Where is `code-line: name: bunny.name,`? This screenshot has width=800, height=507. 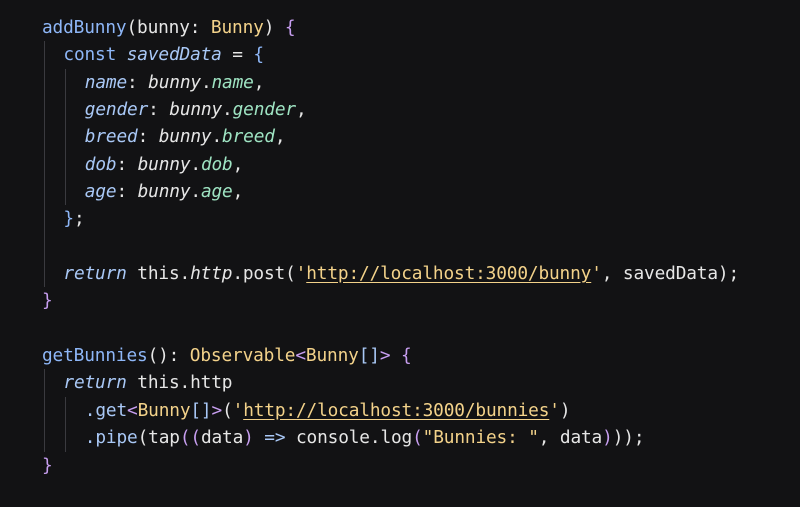
code-line: name: bunny.name, is located at coordinates (400, 82).